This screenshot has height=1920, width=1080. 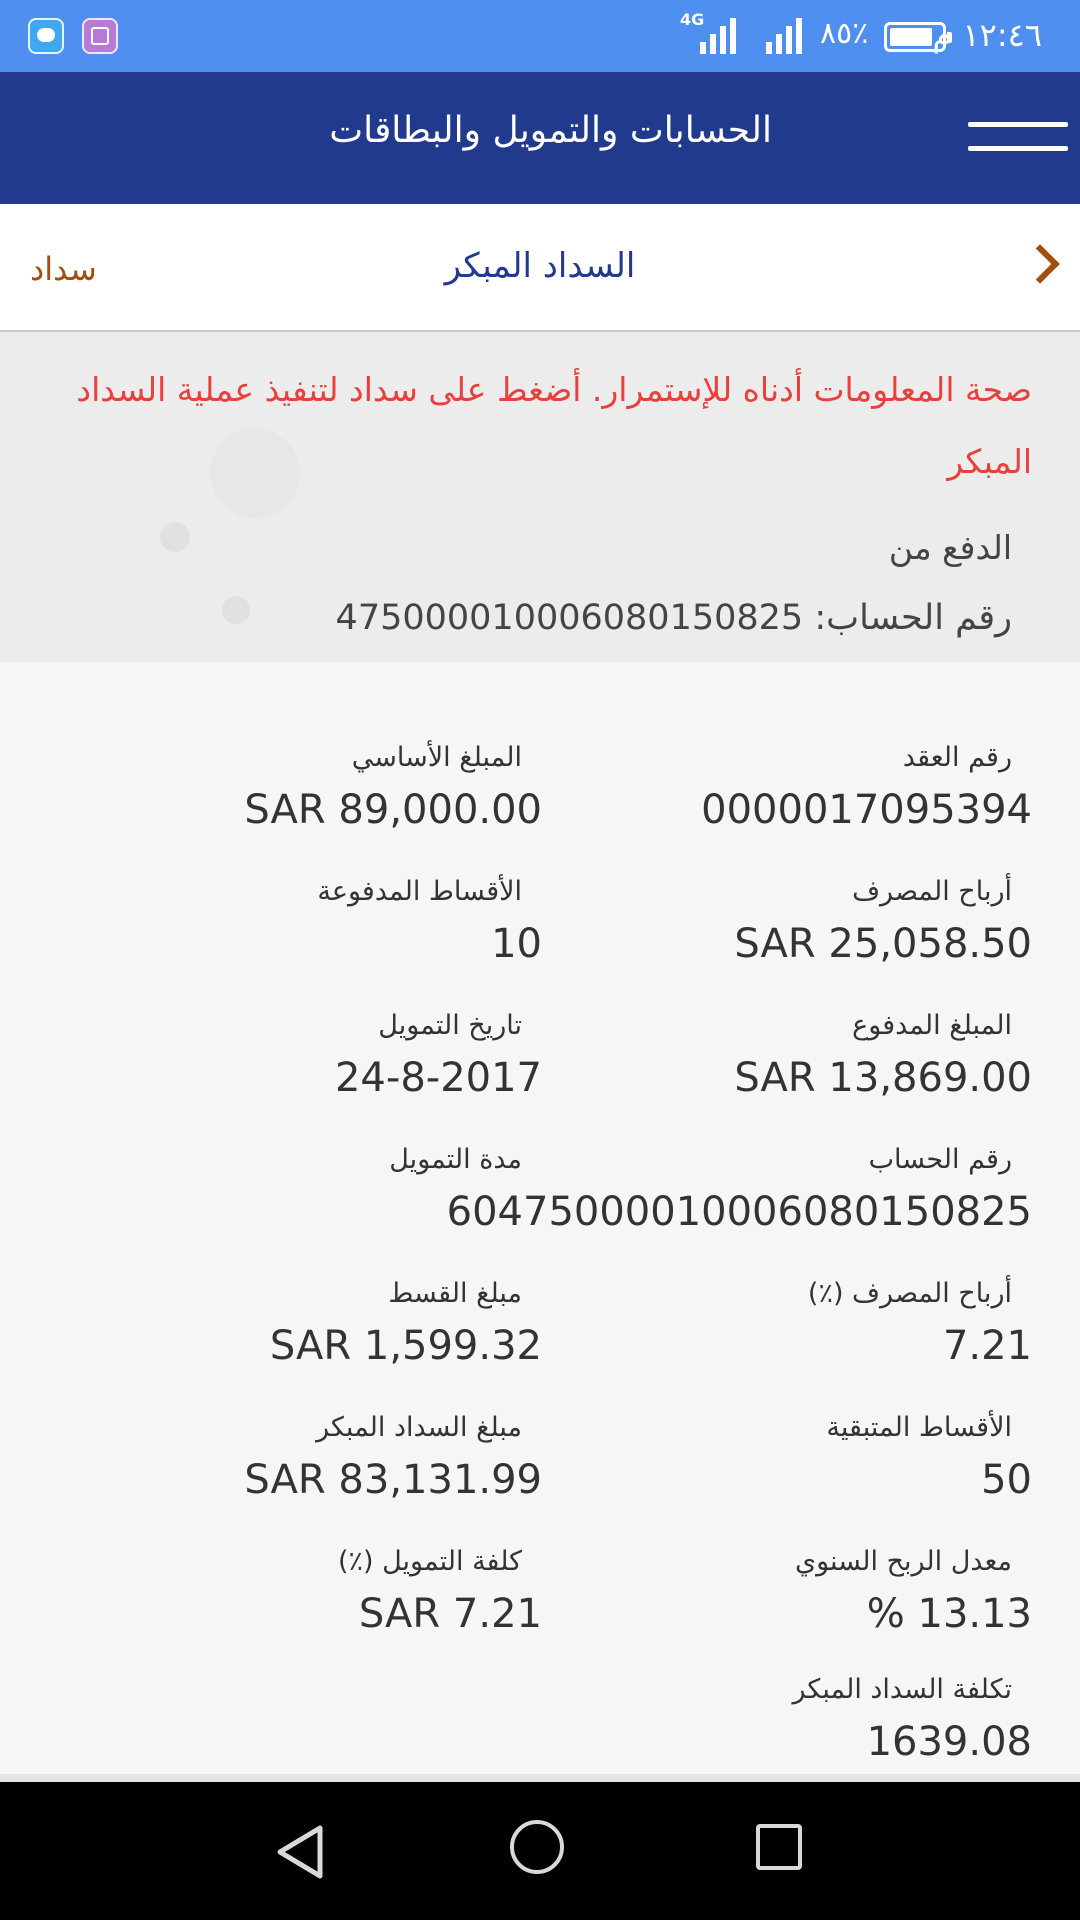 What do you see at coordinates (393, 810) in the screenshot?
I see `field-value: SAR 89,000.00` at bounding box center [393, 810].